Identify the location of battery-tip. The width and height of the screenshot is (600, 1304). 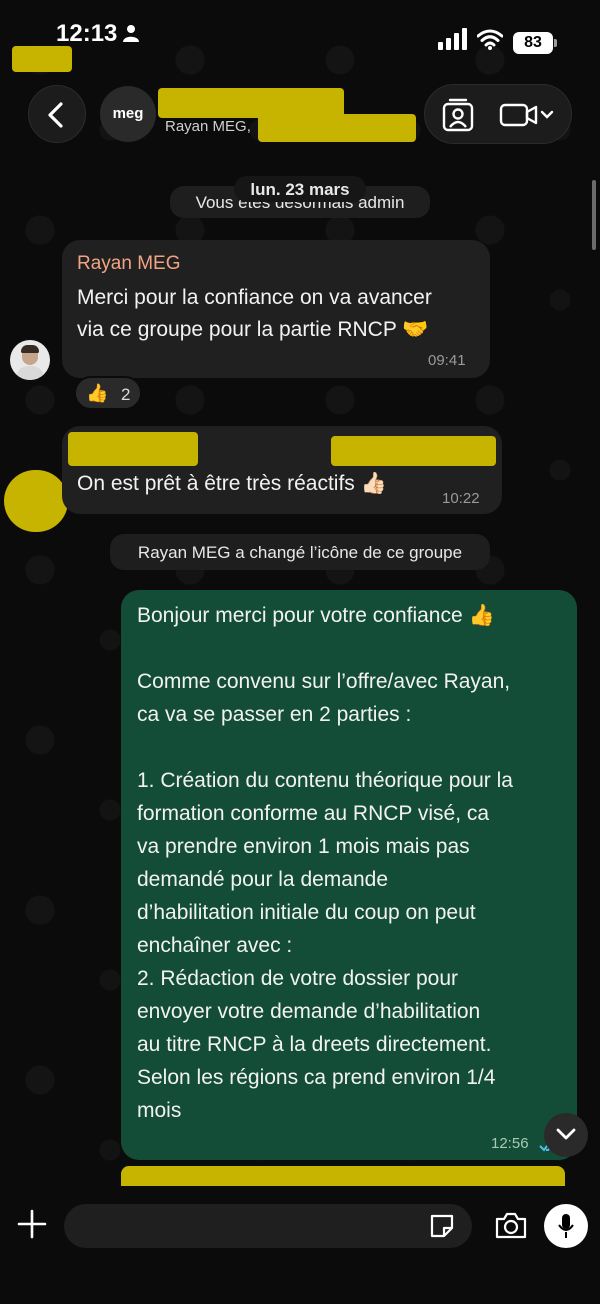
(555, 43).